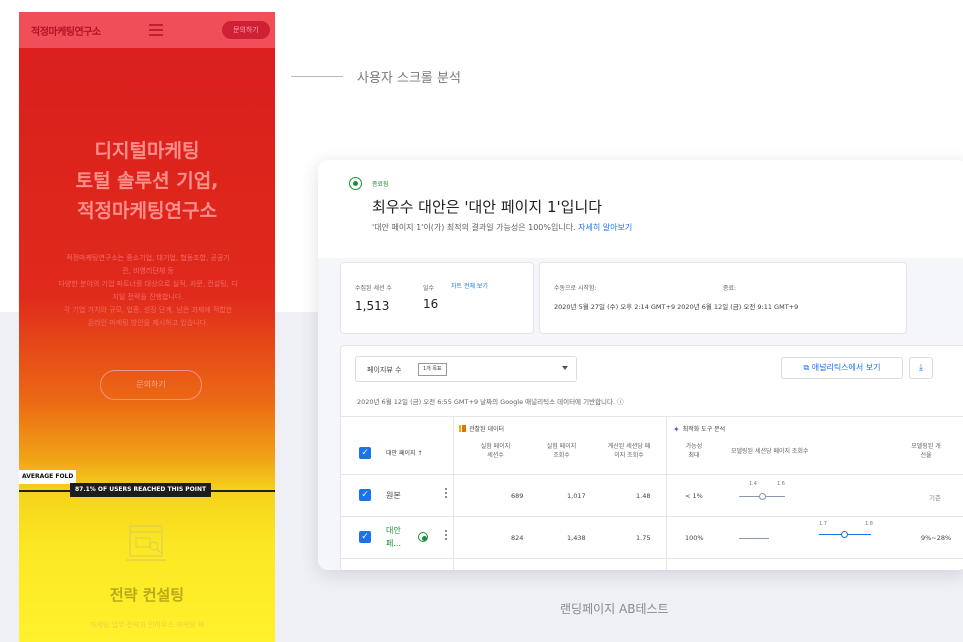 This screenshot has height=642, width=963. I want to click on sparkle-icon: ✦, so click(676, 429).